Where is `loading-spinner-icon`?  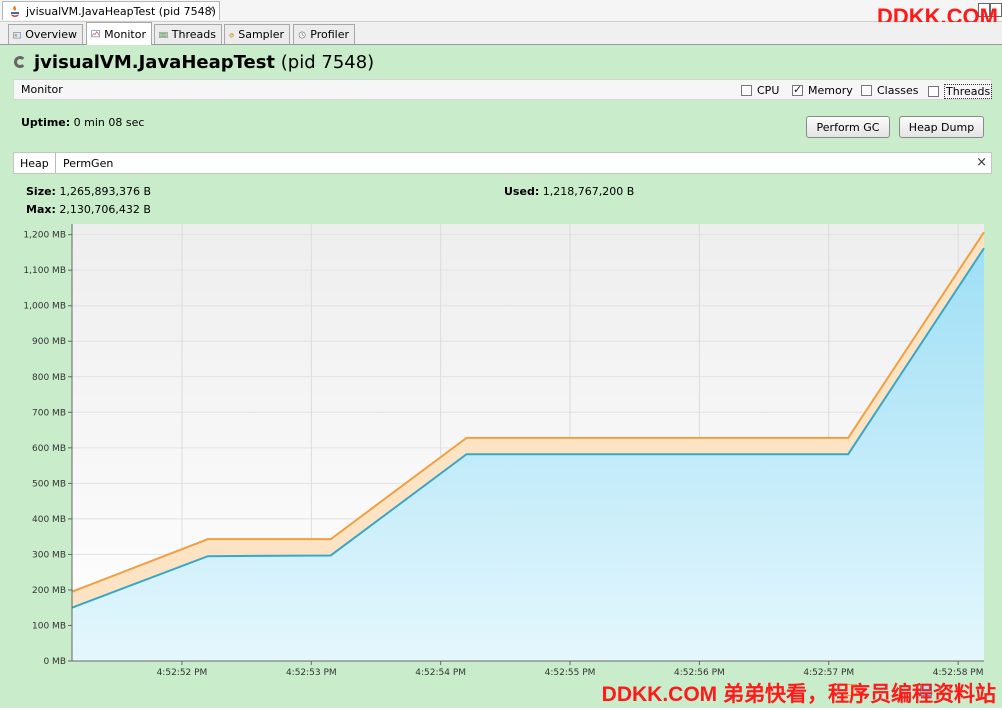 loading-spinner-icon is located at coordinates (20, 62).